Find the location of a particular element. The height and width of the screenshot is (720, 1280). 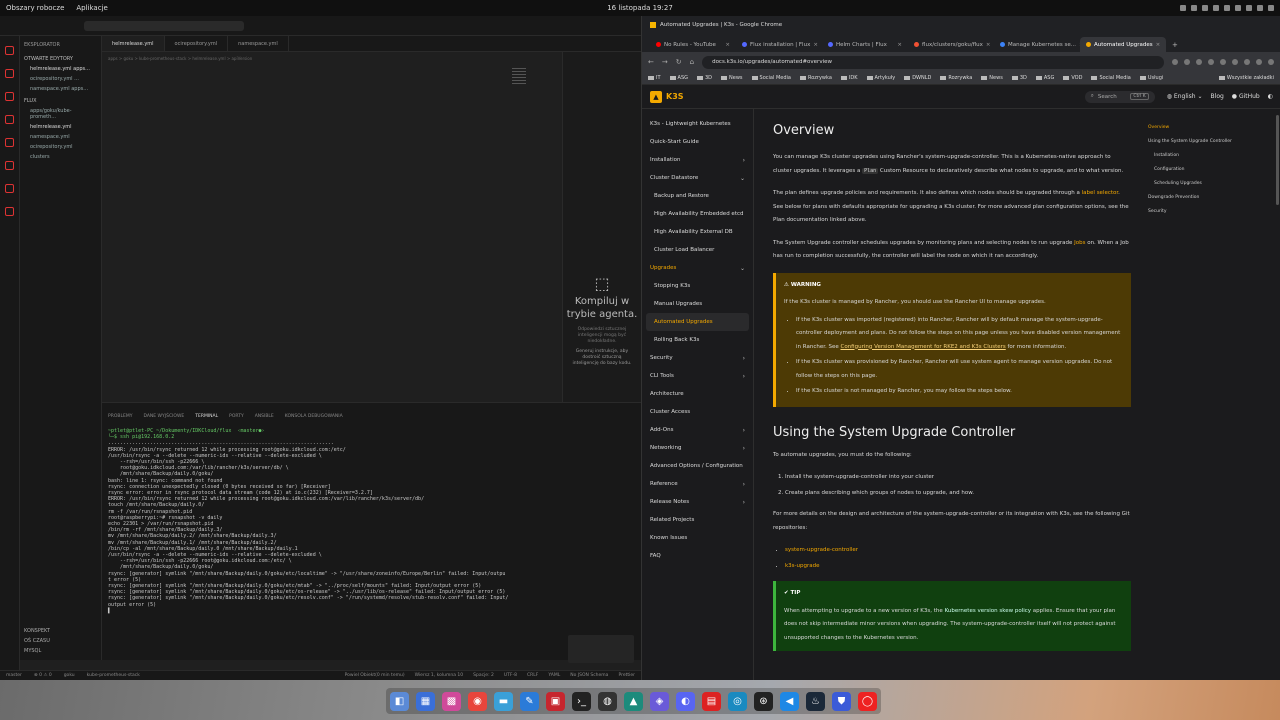

bookmark-item: Social Media is located at coordinates (771, 78).